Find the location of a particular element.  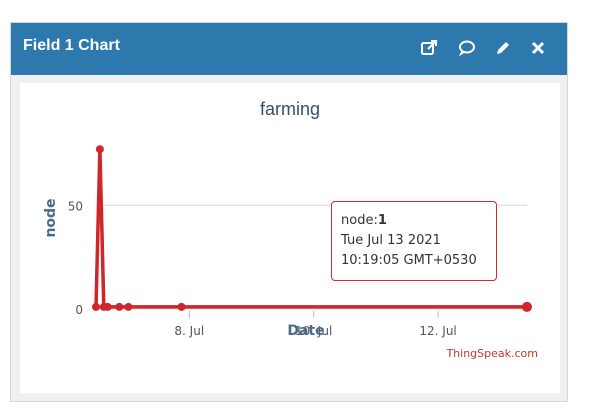

thingspeak-credit-link: ThingSpeak.com is located at coordinates (492, 353).